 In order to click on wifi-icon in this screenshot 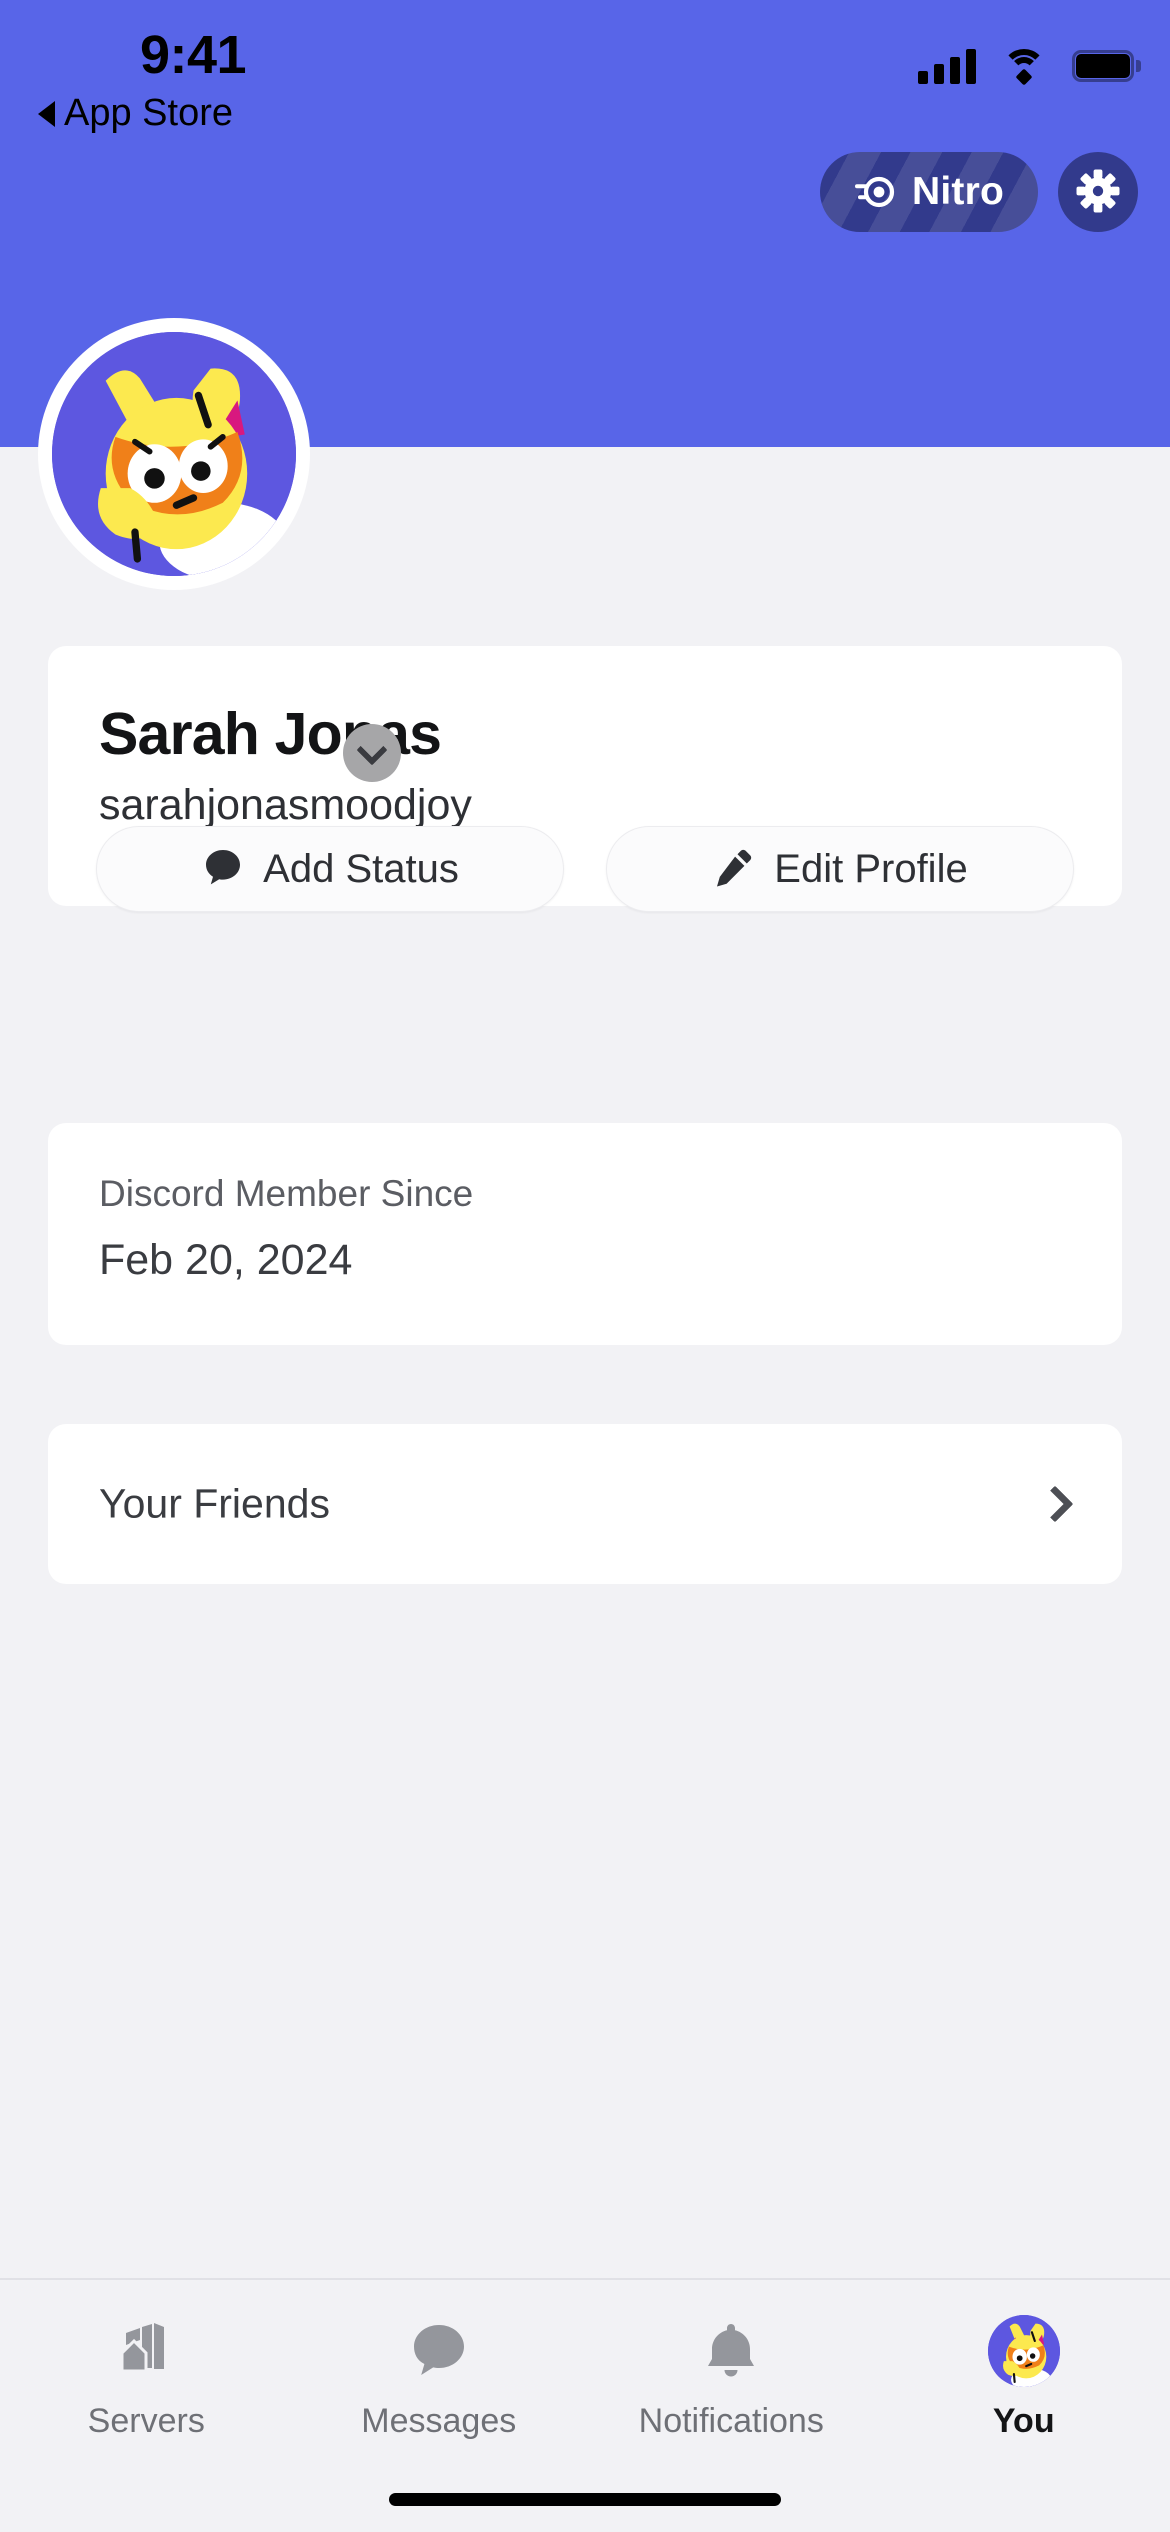, I will do `click(1024, 67)`.